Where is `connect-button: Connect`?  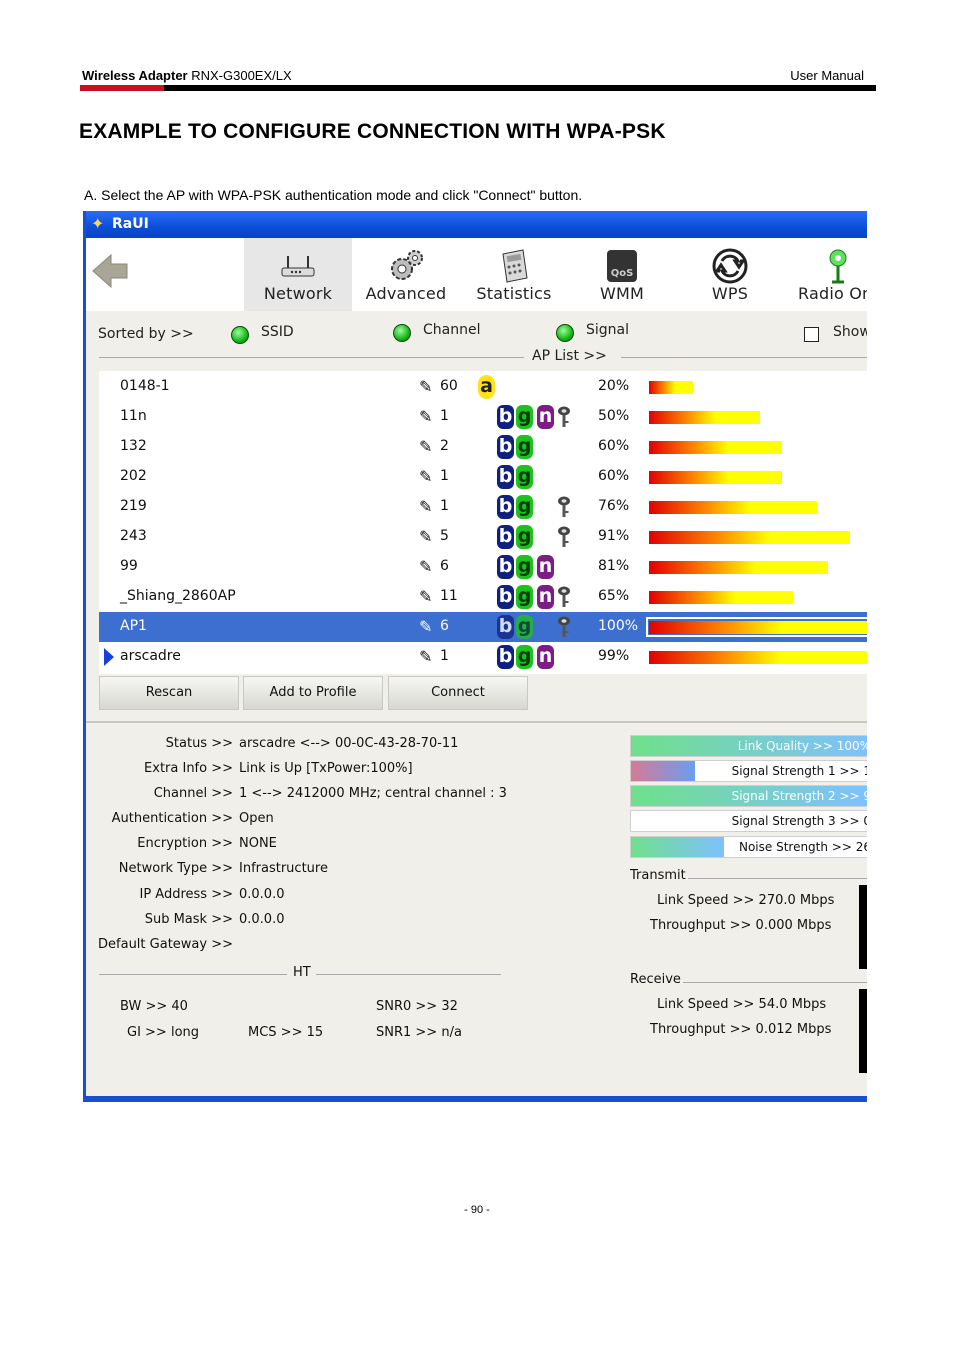 connect-button: Connect is located at coordinates (458, 693).